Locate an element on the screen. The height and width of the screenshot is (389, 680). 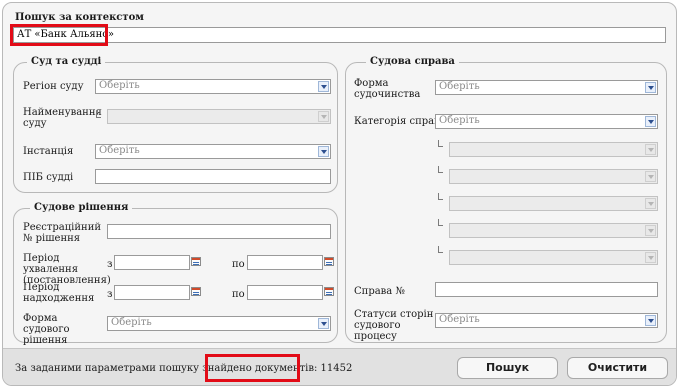
region-label: Регіон суду is located at coordinates (53, 86).